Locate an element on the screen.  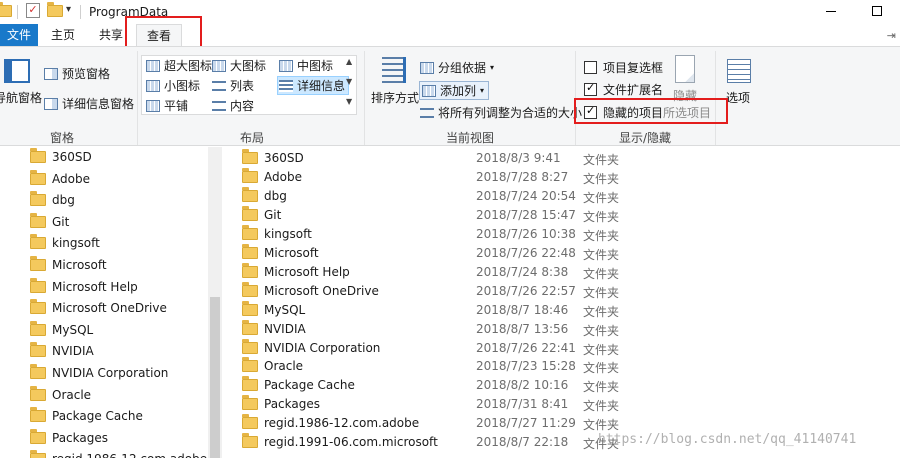
file-row: Packages 2018/7/31 8:41 文件夹 is located at coordinates (561, 404).